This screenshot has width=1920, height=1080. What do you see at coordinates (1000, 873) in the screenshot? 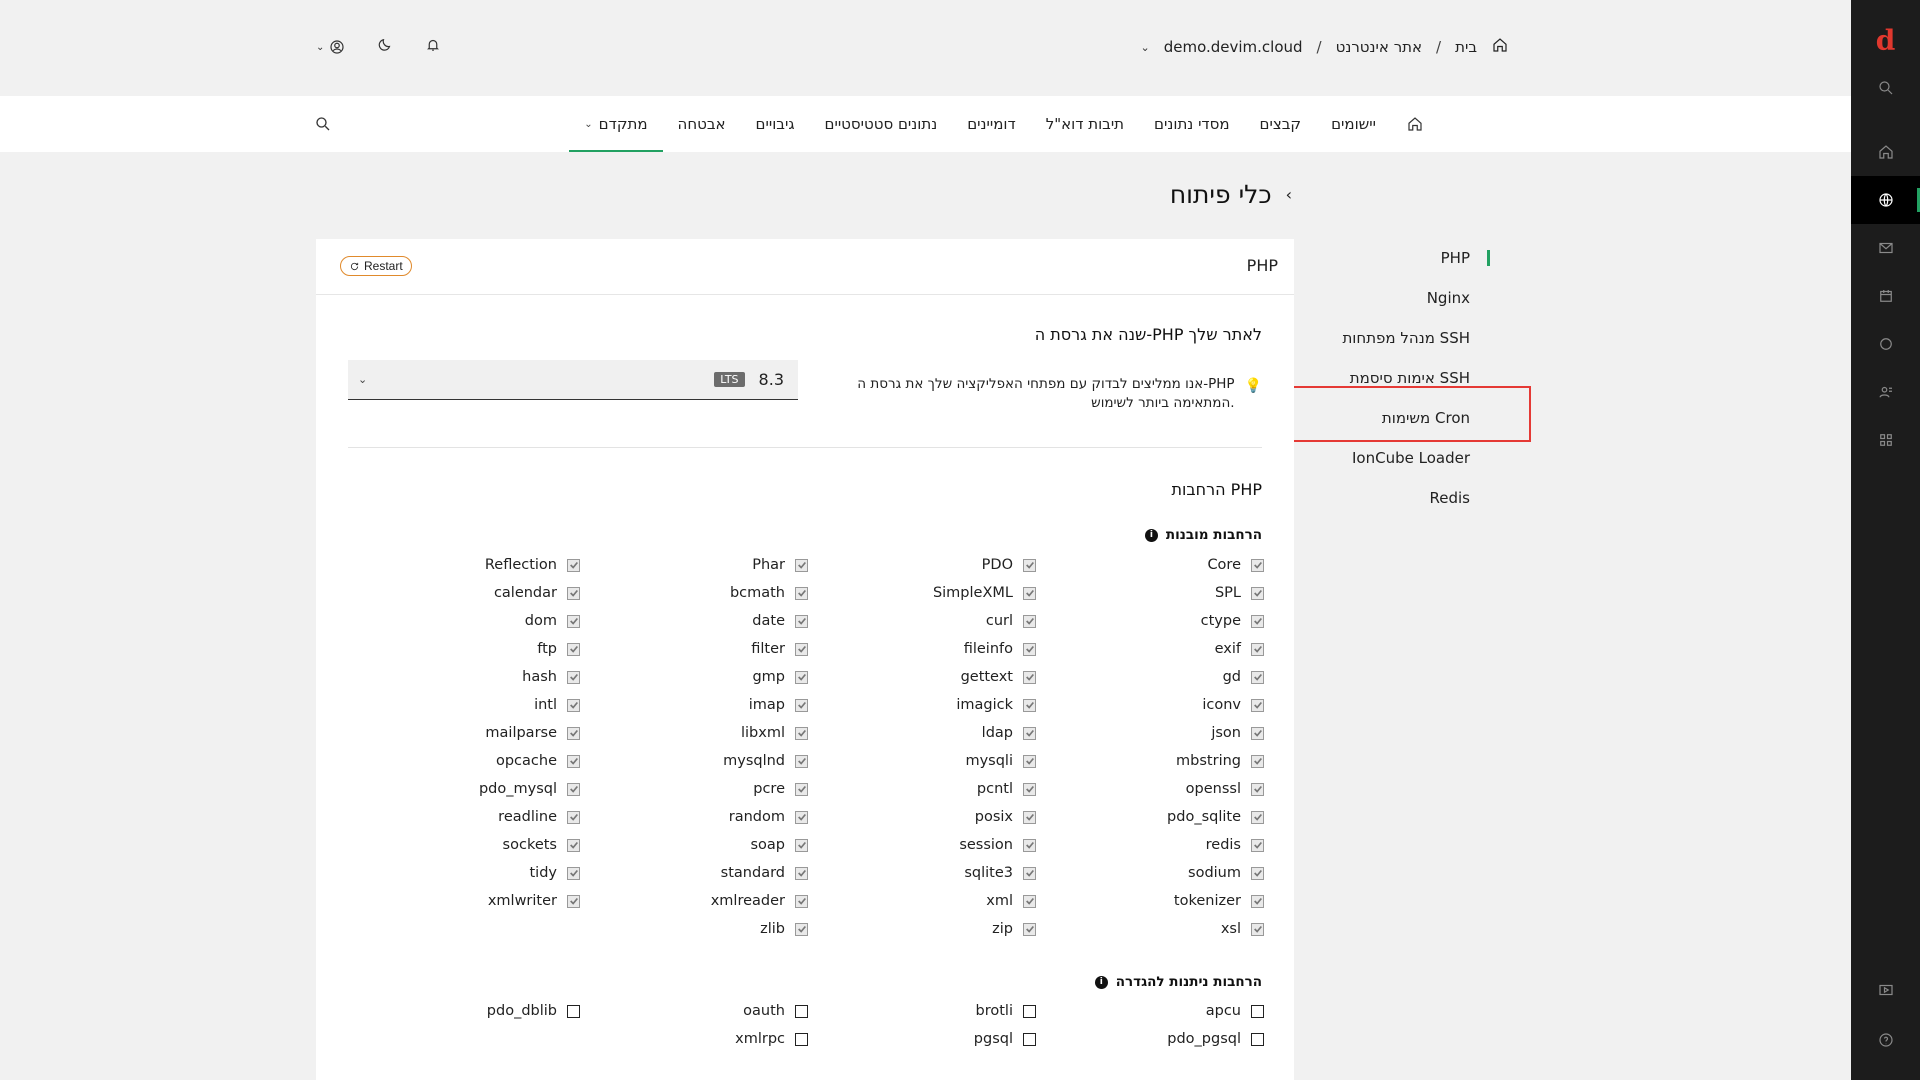
I see `extension-sqlite3: sqlite3` at bounding box center [1000, 873].